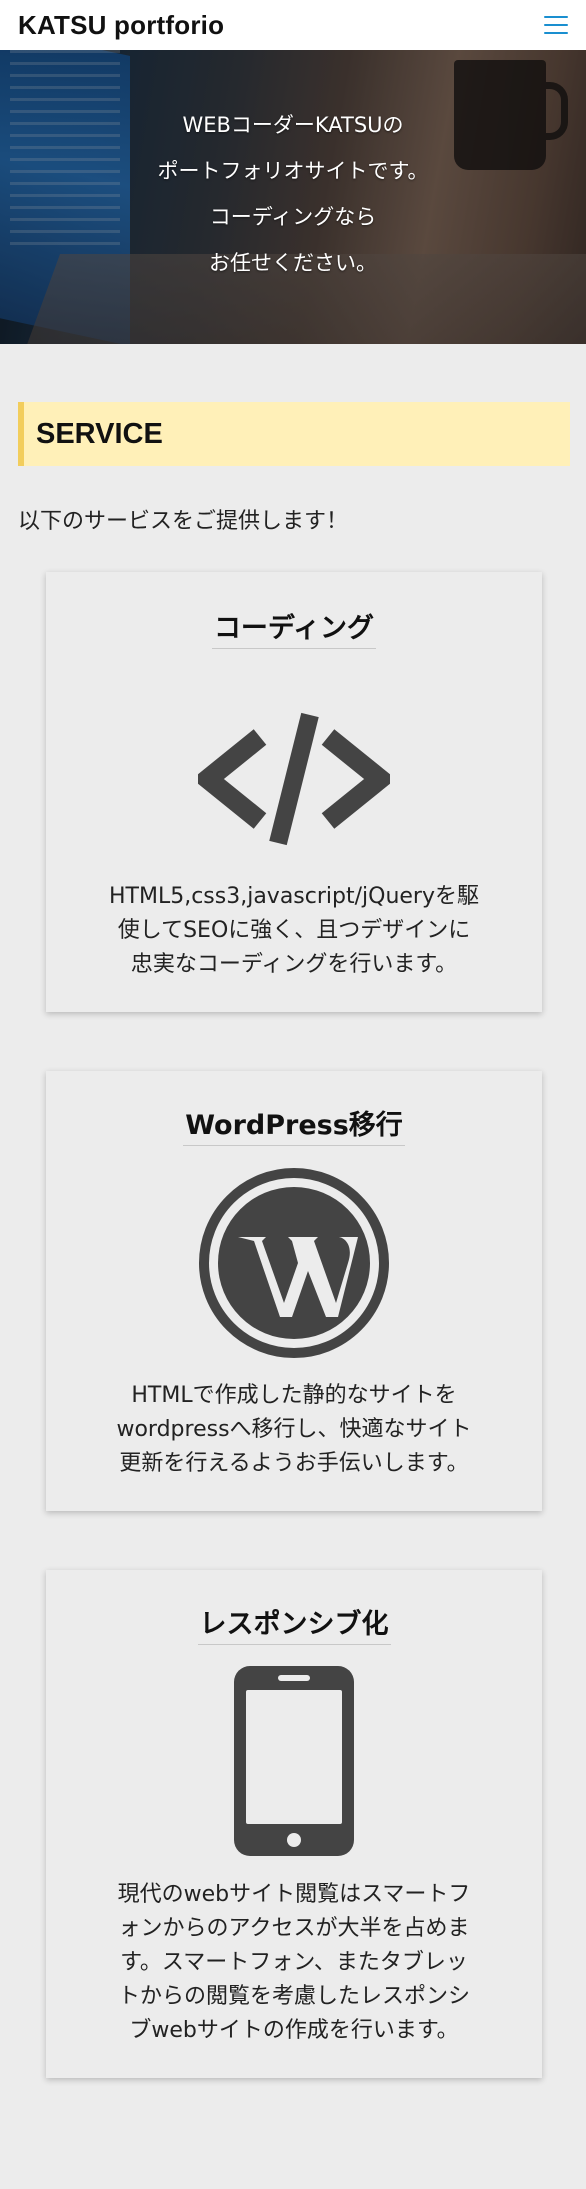 This screenshot has width=586, height=2189. Describe the element at coordinates (294, 434) in the screenshot. I see `service-heading: SERVICE` at that location.